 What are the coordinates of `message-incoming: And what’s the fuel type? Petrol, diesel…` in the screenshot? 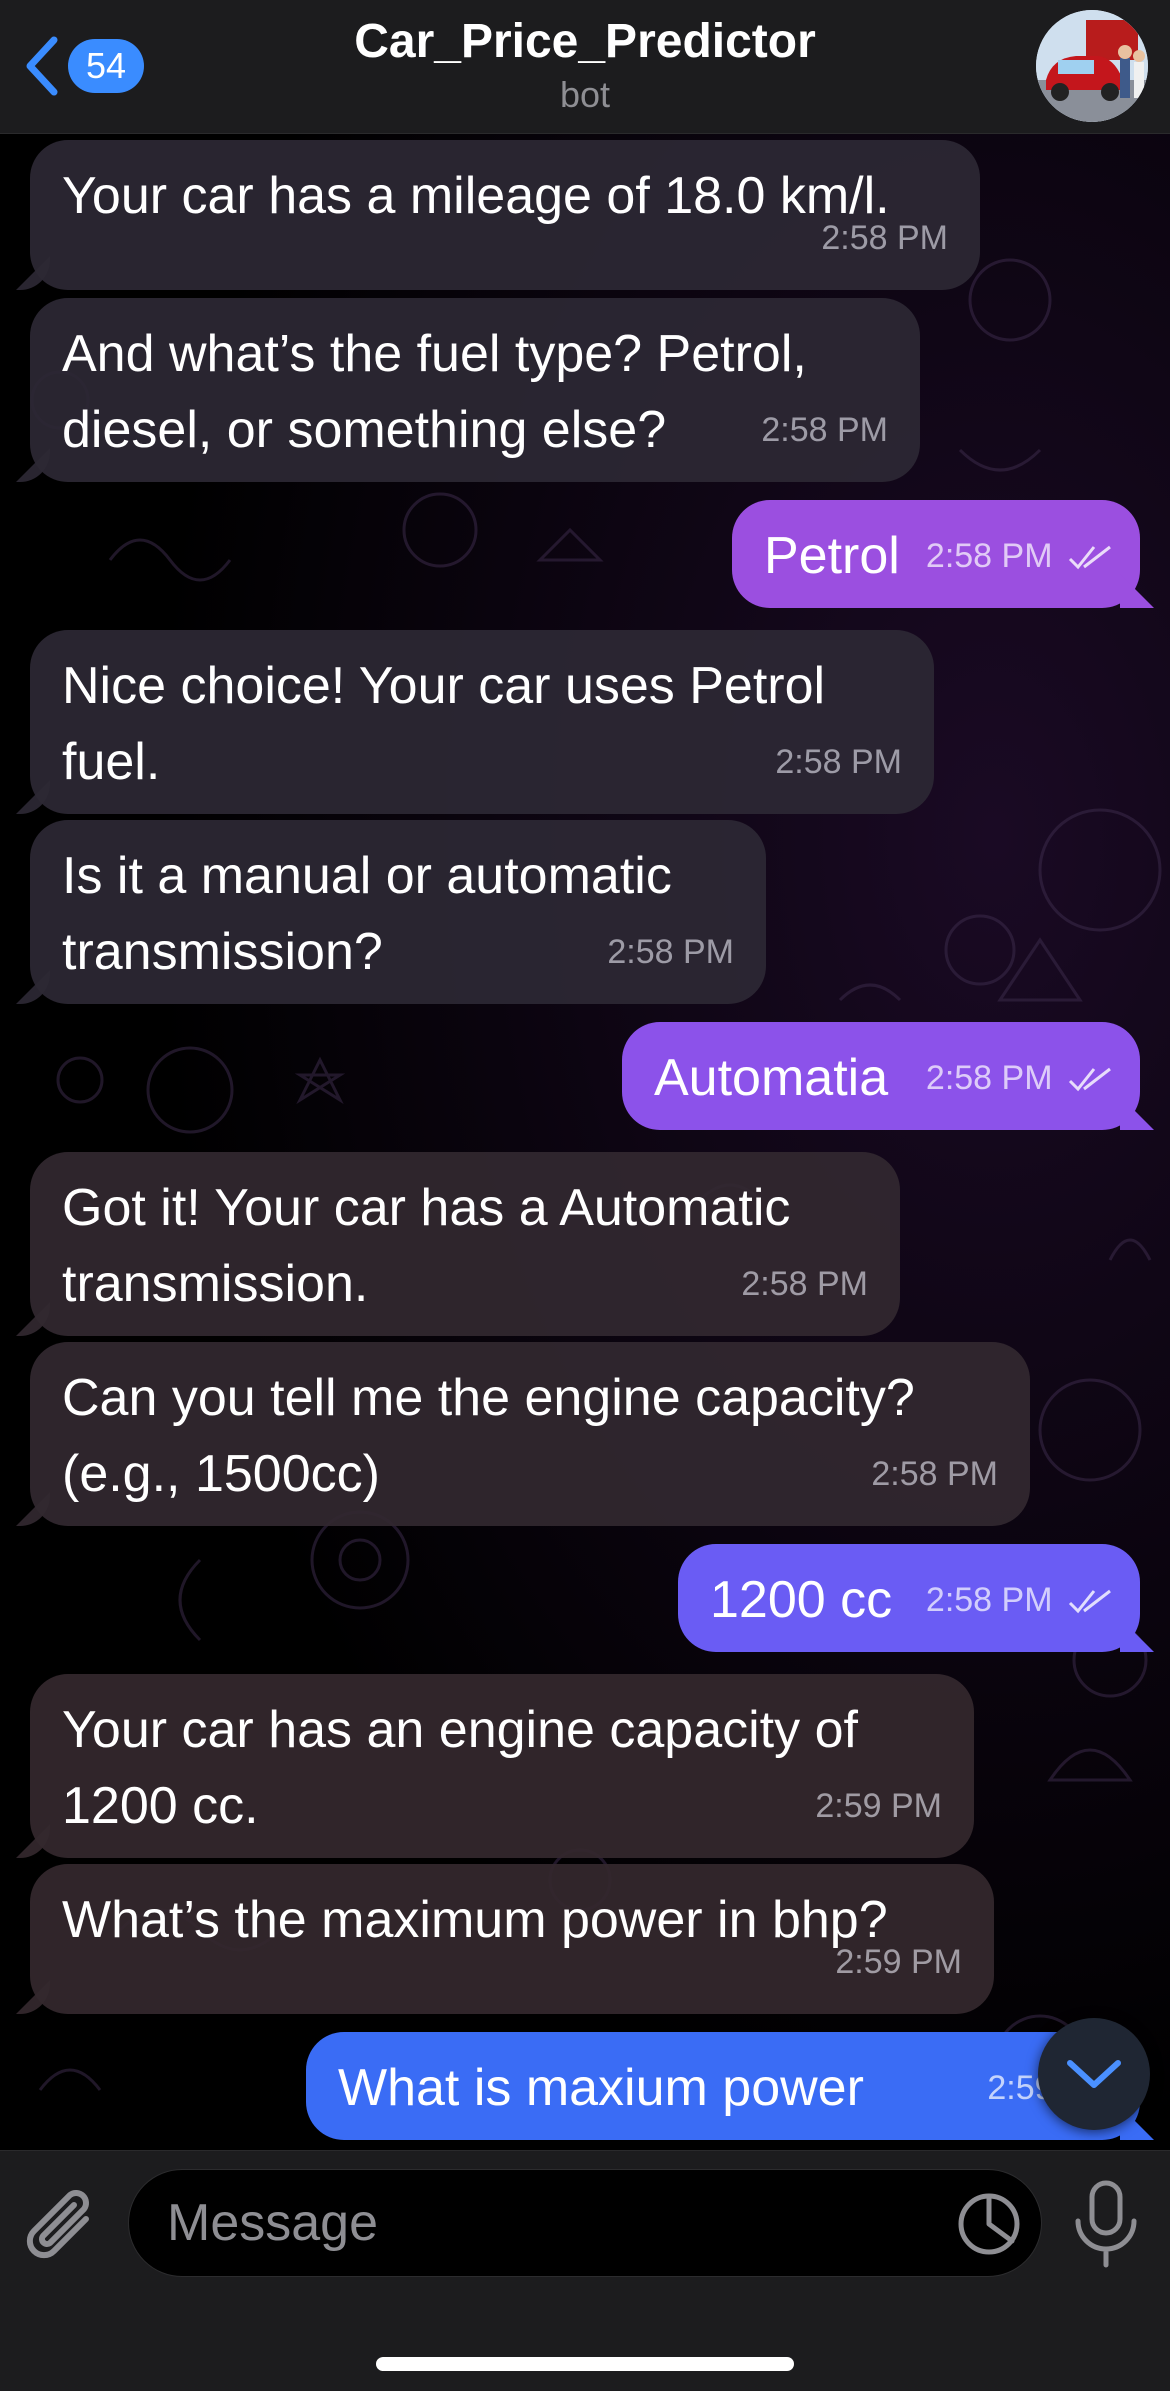 It's located at (475, 390).